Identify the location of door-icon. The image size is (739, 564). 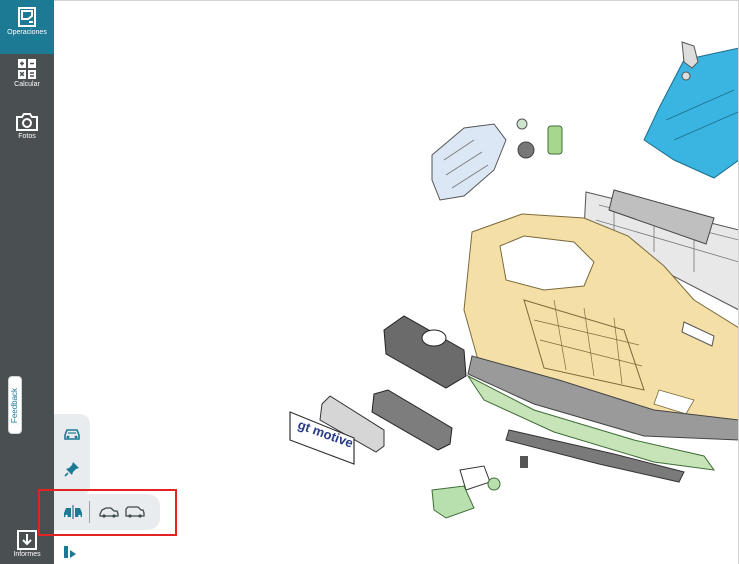
(27, 17).